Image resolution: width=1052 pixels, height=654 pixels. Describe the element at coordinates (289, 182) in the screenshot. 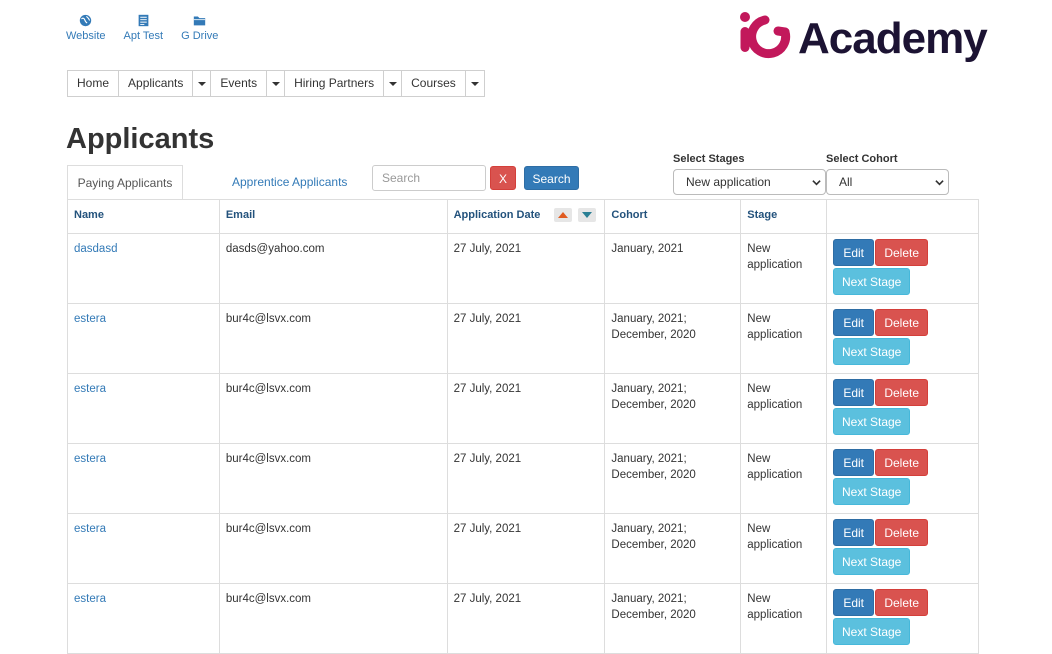

I see `tab-apprentice-applicants: Apprentice Applicants` at that location.